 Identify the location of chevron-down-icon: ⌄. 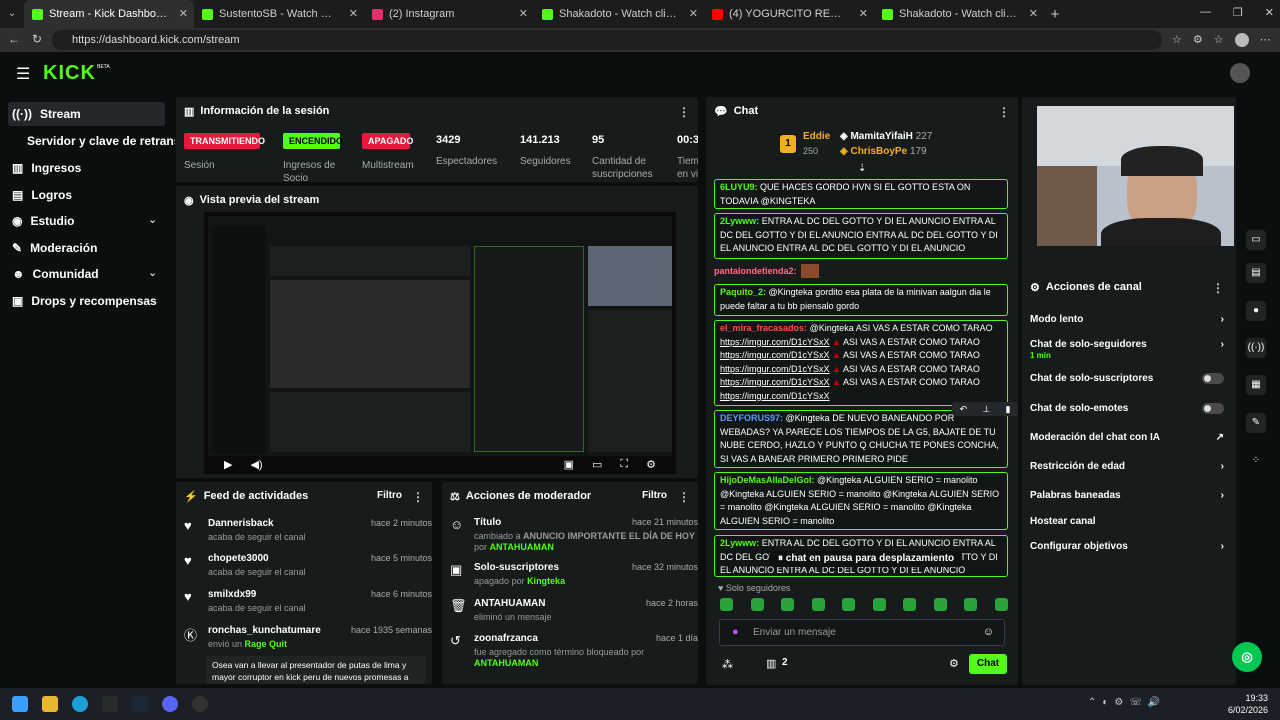
(152, 272).